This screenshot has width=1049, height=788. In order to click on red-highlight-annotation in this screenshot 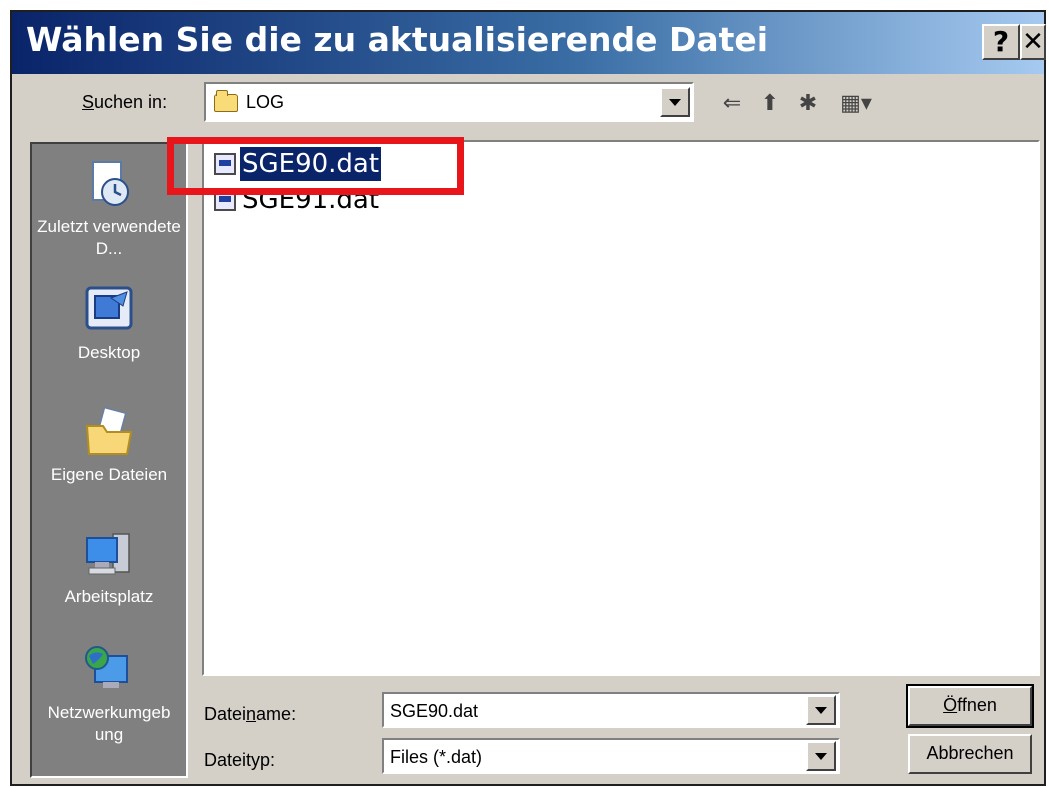, I will do `click(315, 166)`.